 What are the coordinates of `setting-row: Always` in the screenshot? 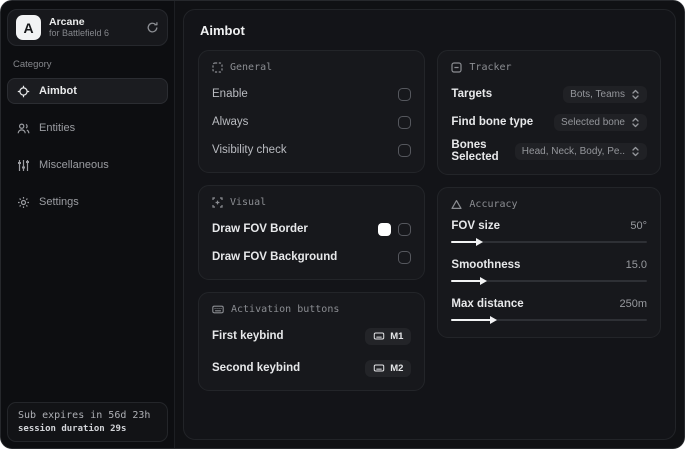 It's located at (312, 122).